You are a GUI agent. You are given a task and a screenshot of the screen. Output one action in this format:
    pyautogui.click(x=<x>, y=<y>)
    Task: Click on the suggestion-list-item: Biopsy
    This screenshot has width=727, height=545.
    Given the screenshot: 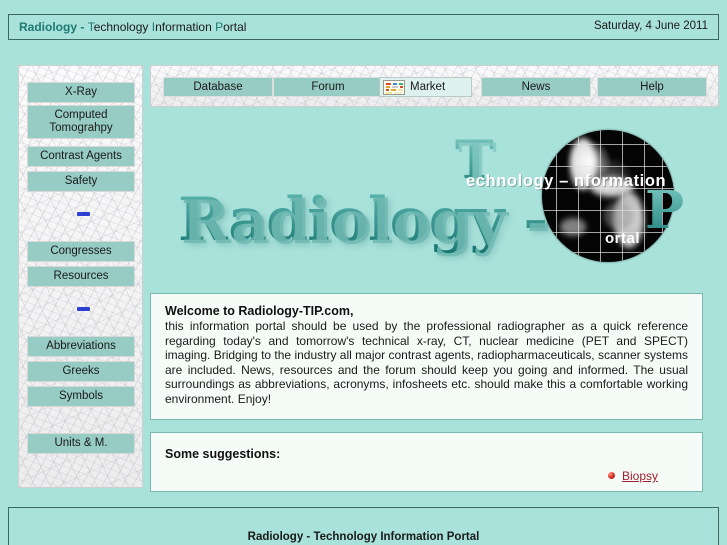 What is the action you would take?
    pyautogui.click(x=632, y=475)
    